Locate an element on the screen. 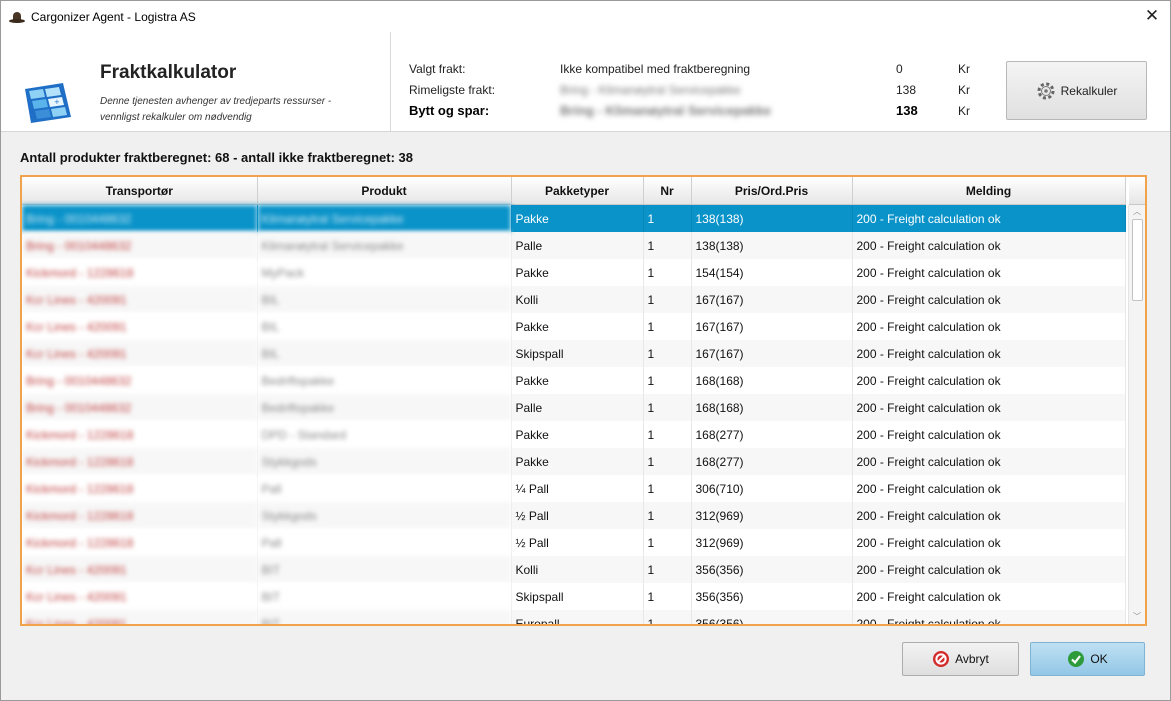 This screenshot has width=1171, height=701. check-icon is located at coordinates (1076, 659).